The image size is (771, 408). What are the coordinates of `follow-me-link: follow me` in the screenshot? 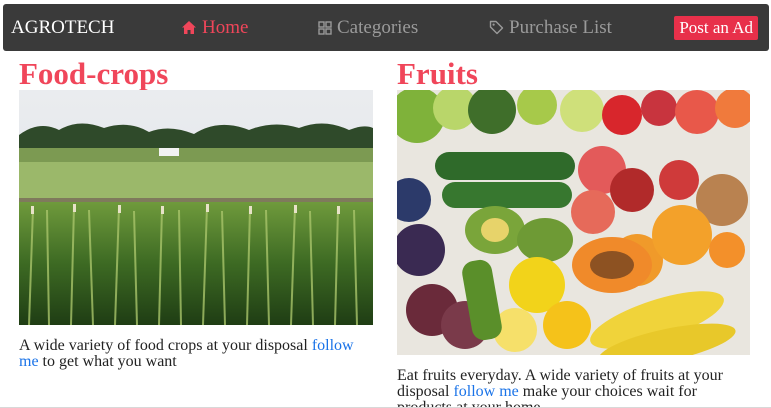 It's located at (485, 391).